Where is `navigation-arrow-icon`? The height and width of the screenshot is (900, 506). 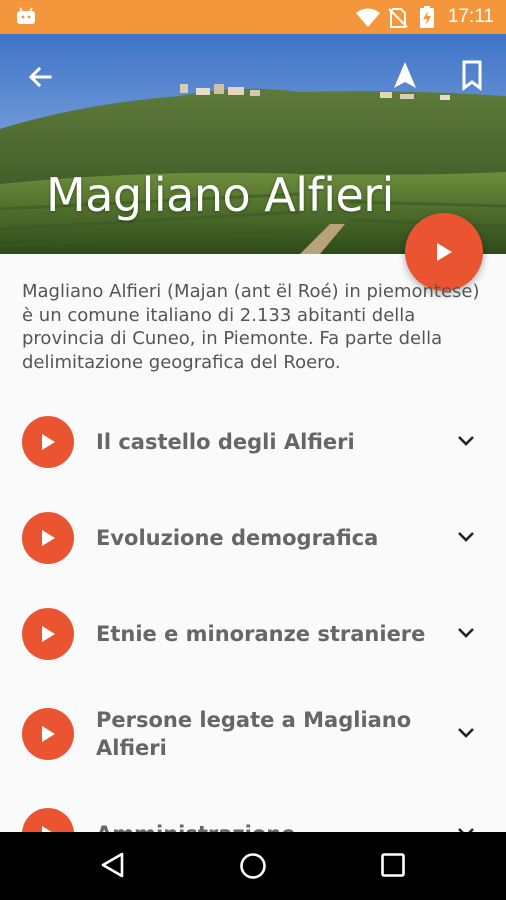 navigation-arrow-icon is located at coordinates (406, 76).